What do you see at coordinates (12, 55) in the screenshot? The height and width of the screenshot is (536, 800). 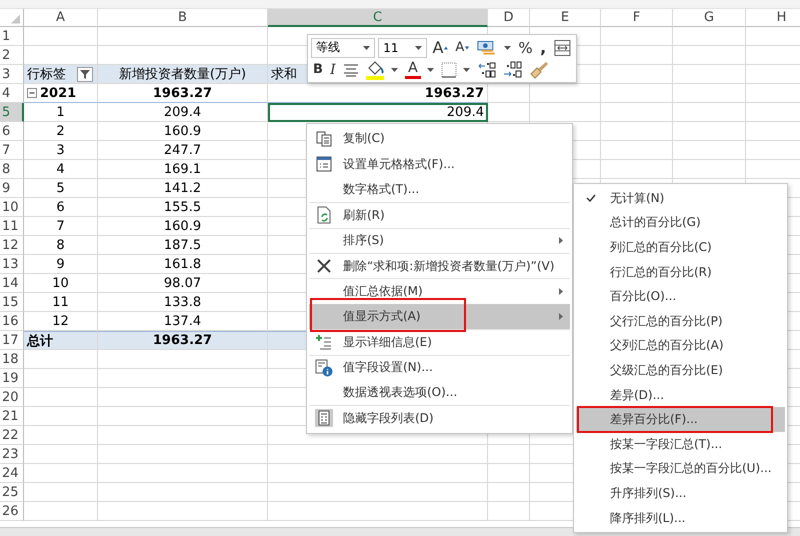 I see `row-header: 2` at bounding box center [12, 55].